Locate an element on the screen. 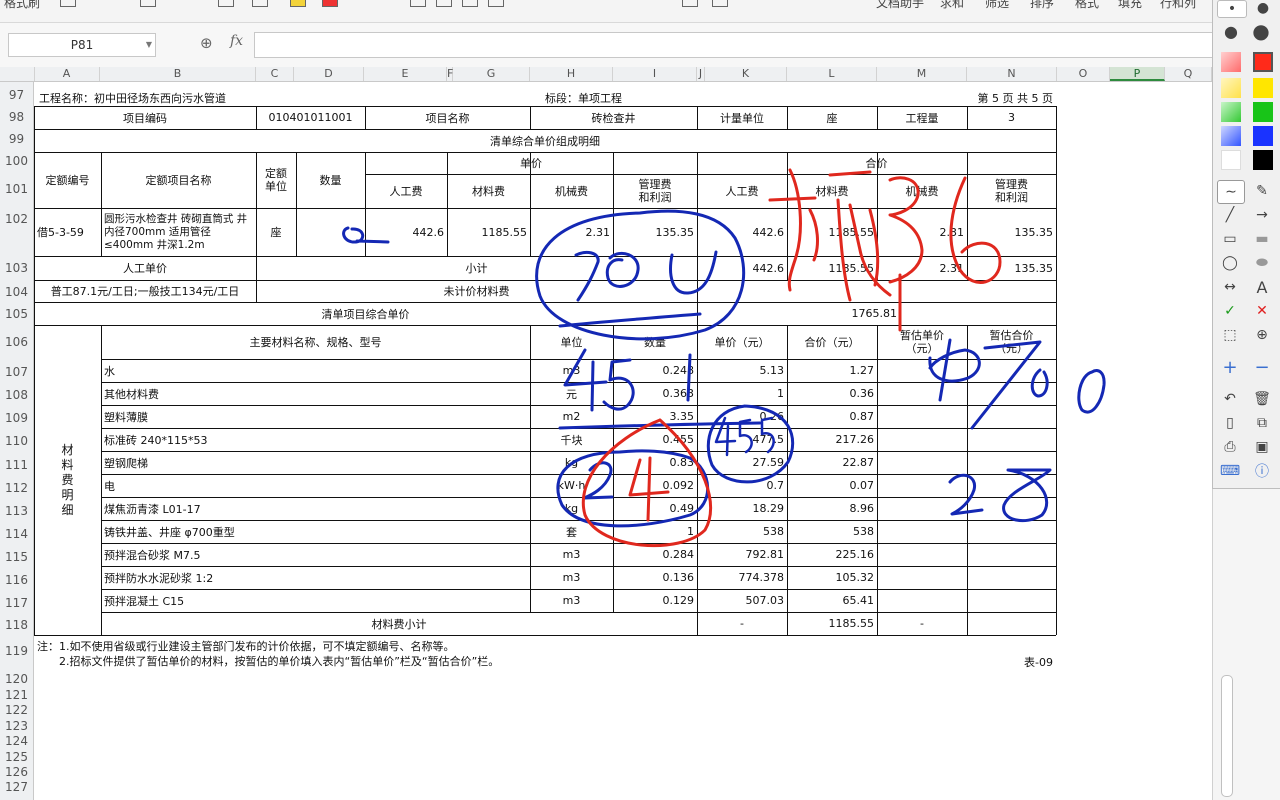  formula-input is located at coordinates (734, 45).